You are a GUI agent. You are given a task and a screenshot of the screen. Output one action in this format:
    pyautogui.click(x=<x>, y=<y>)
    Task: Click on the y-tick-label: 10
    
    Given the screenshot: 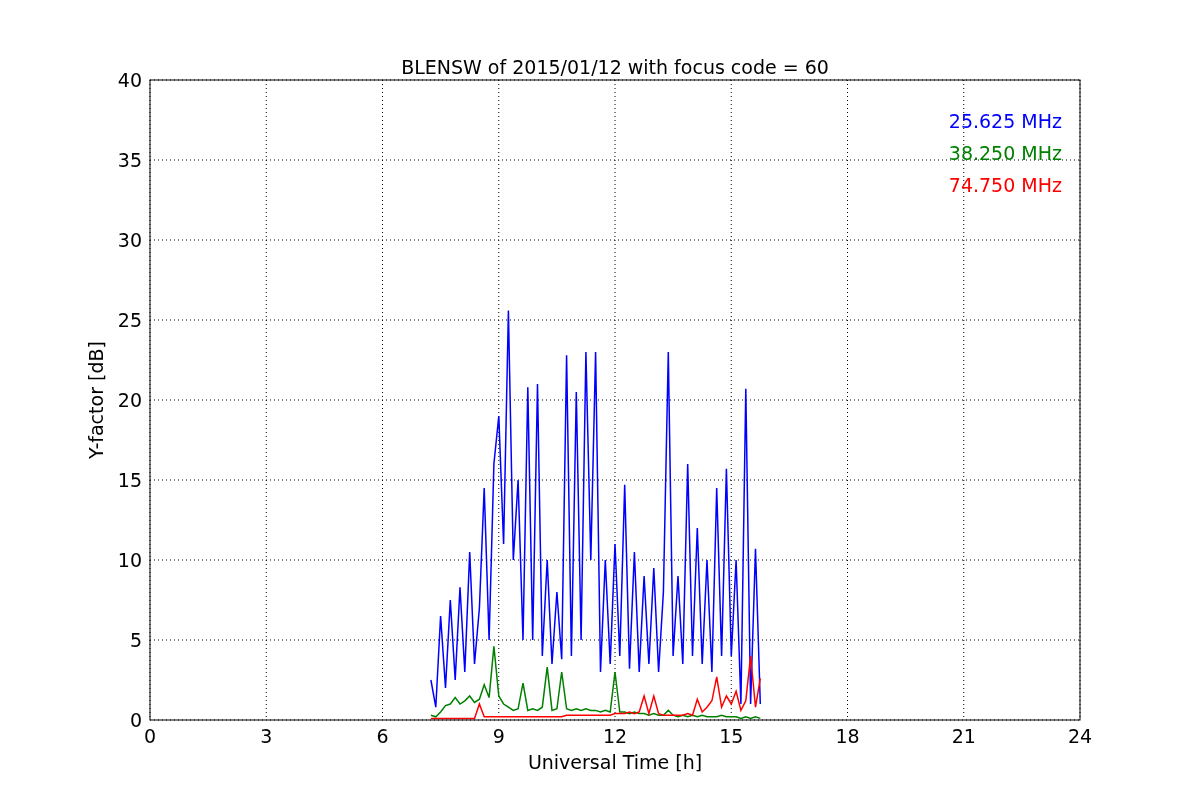 What is the action you would take?
    pyautogui.click(x=129, y=560)
    